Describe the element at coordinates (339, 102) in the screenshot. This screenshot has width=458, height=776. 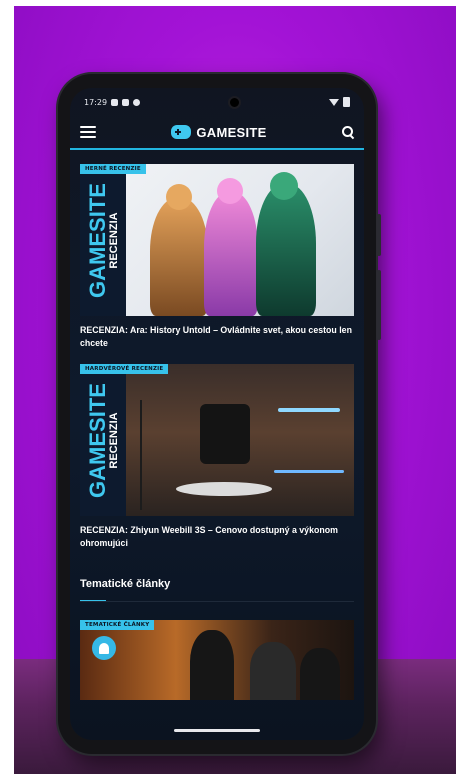
I see `status-right` at that location.